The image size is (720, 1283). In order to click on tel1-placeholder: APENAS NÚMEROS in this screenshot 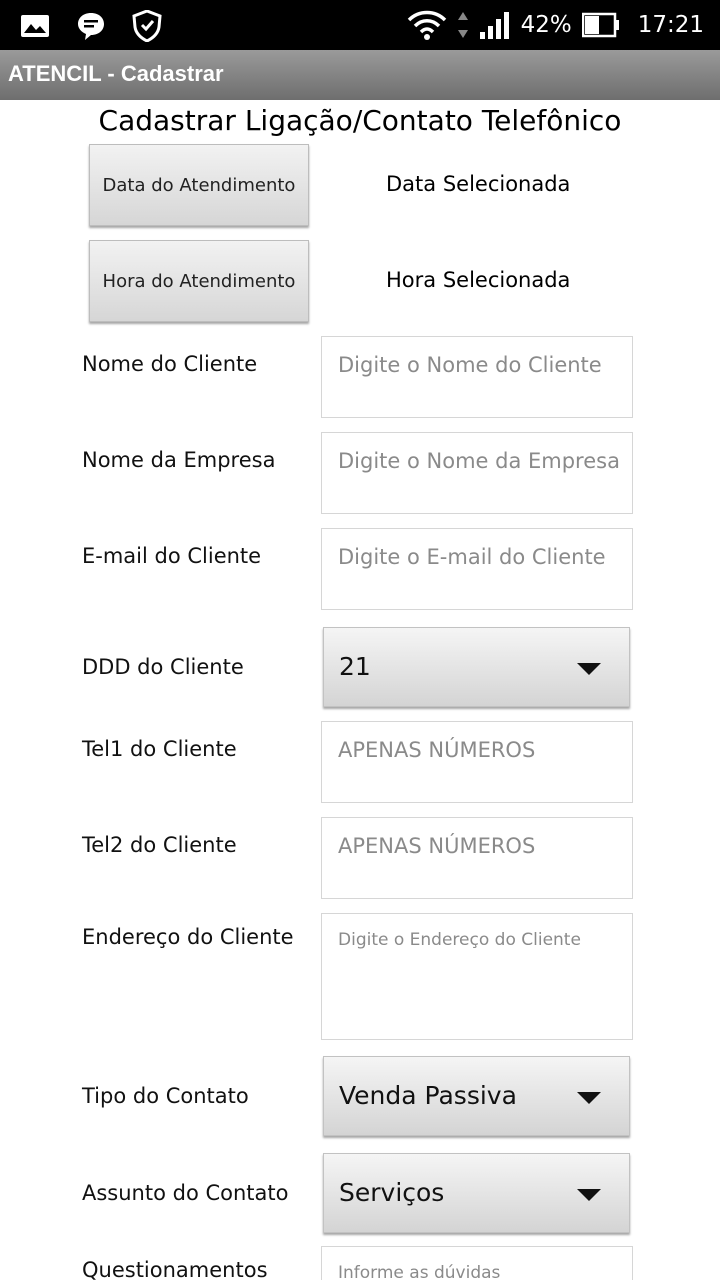, I will do `click(437, 750)`.